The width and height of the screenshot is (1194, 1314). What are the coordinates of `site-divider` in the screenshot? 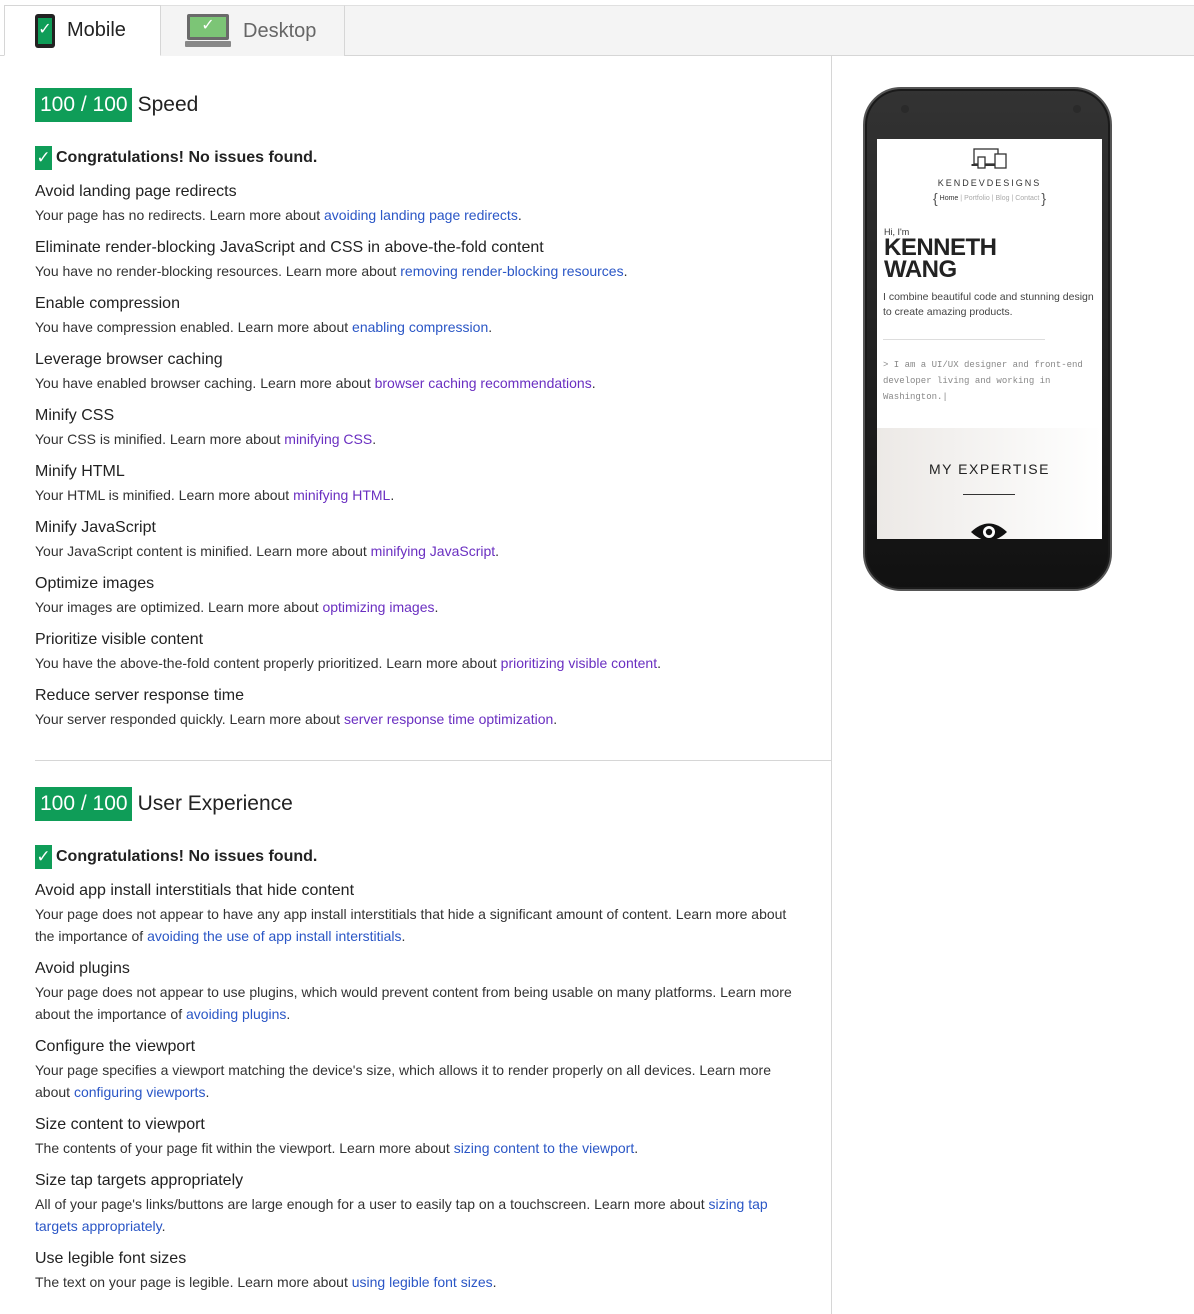 It's located at (964, 339).